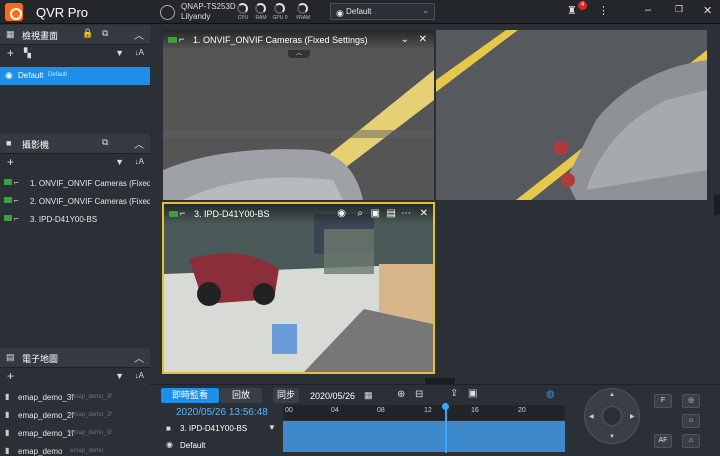 This screenshot has width=720, height=456. I want to click on timeline-row-layout: ◉ Default, so click(222, 446).